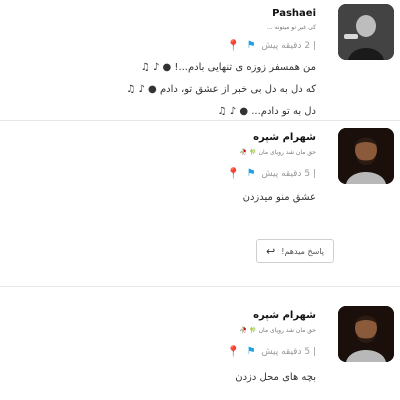 This screenshot has width=400, height=400. Describe the element at coordinates (294, 13) in the screenshot. I see `username: Pashaei` at that location.